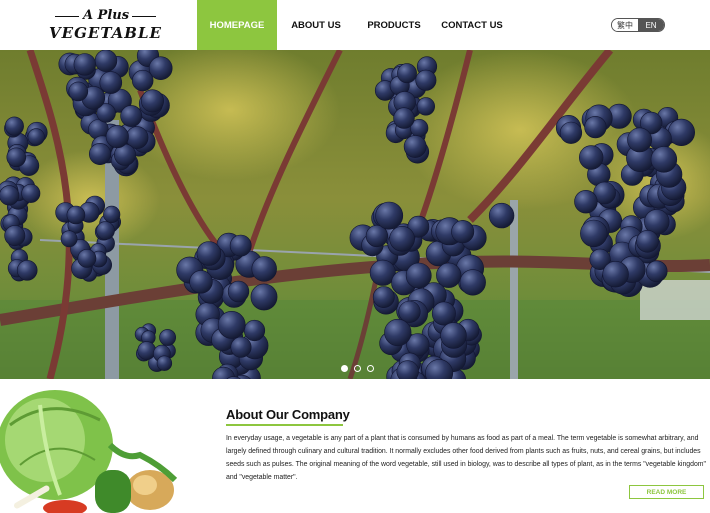 Image resolution: width=710 pixels, height=513 pixels. Describe the element at coordinates (288, 414) in the screenshot. I see `about-title: About Our Company` at that location.